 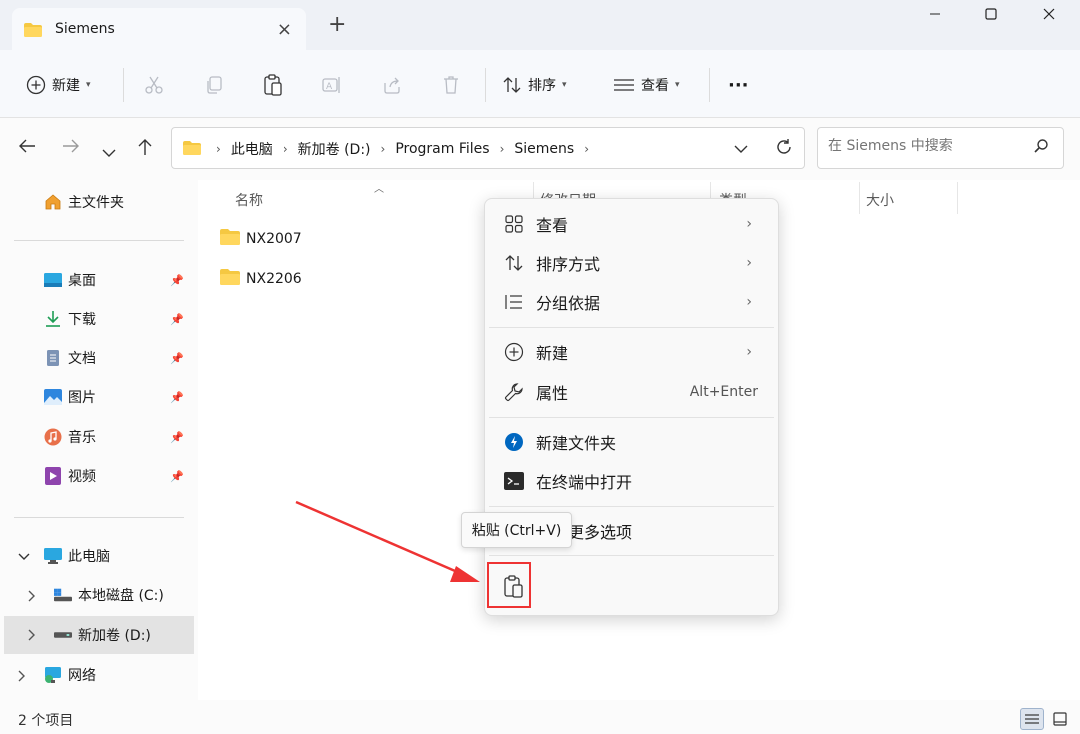 I want to click on paste-button, so click(x=273, y=85).